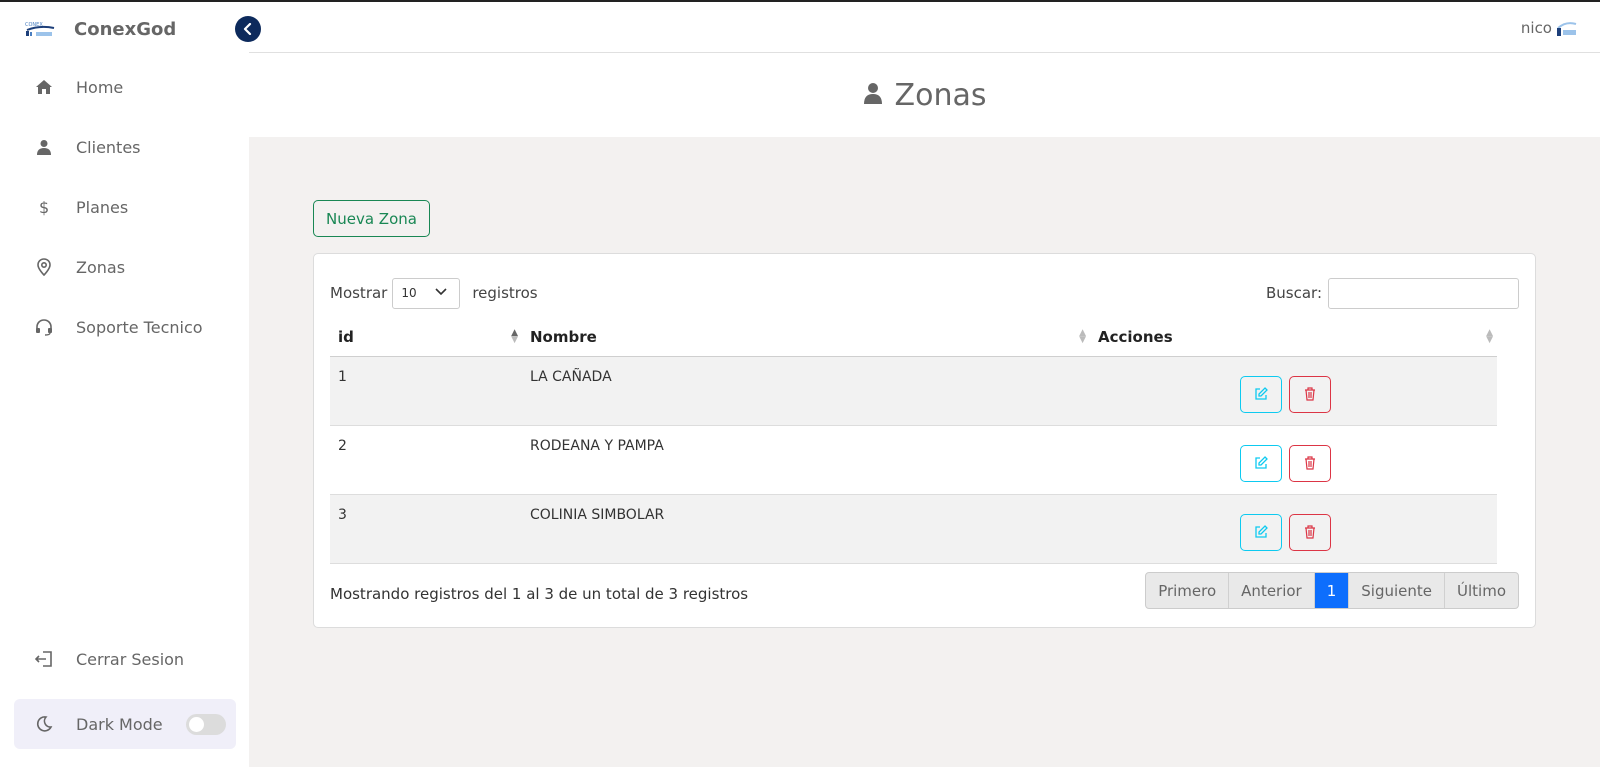  I want to click on column-header-label: id, so click(346, 336).